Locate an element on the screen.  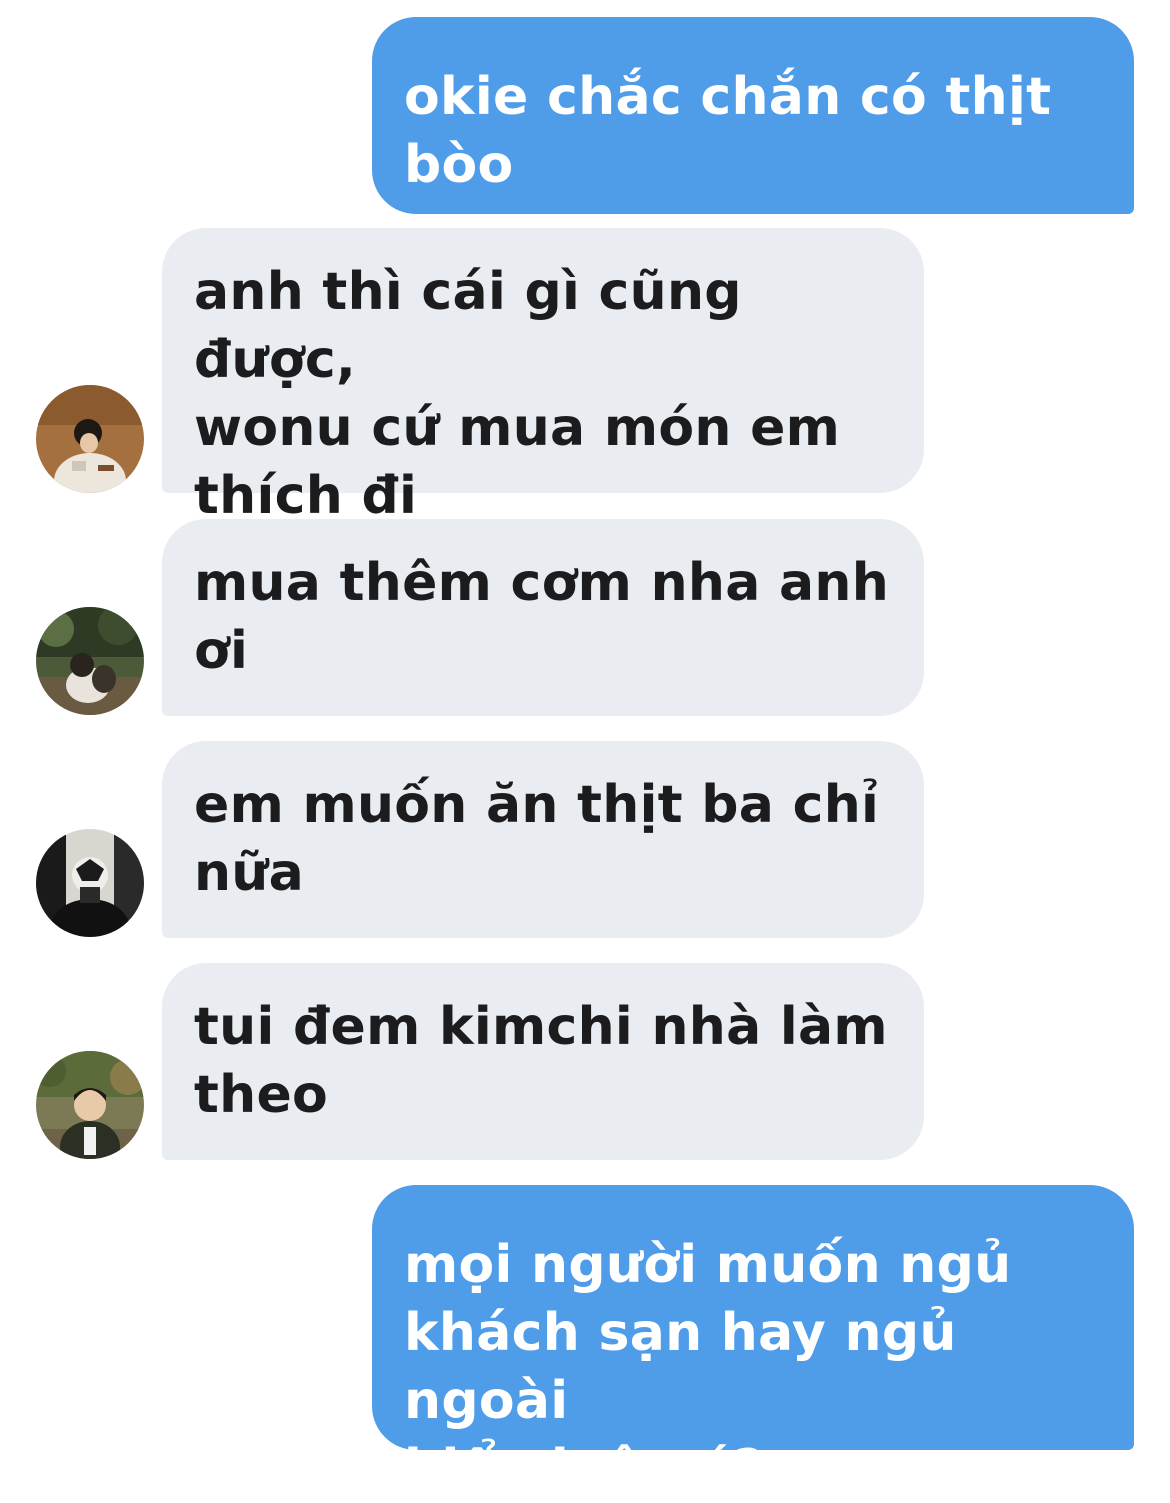
incoming-message-bubble: em muốn ăn thịt ba chỉ nữa is located at coordinates (543, 839).